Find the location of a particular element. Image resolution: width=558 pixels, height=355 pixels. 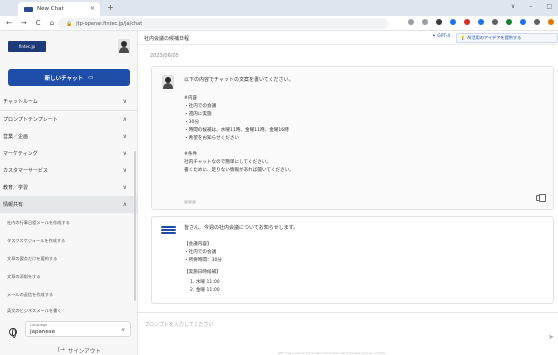

nav-buttons: ← → C ⌂ is located at coordinates (30, 23).